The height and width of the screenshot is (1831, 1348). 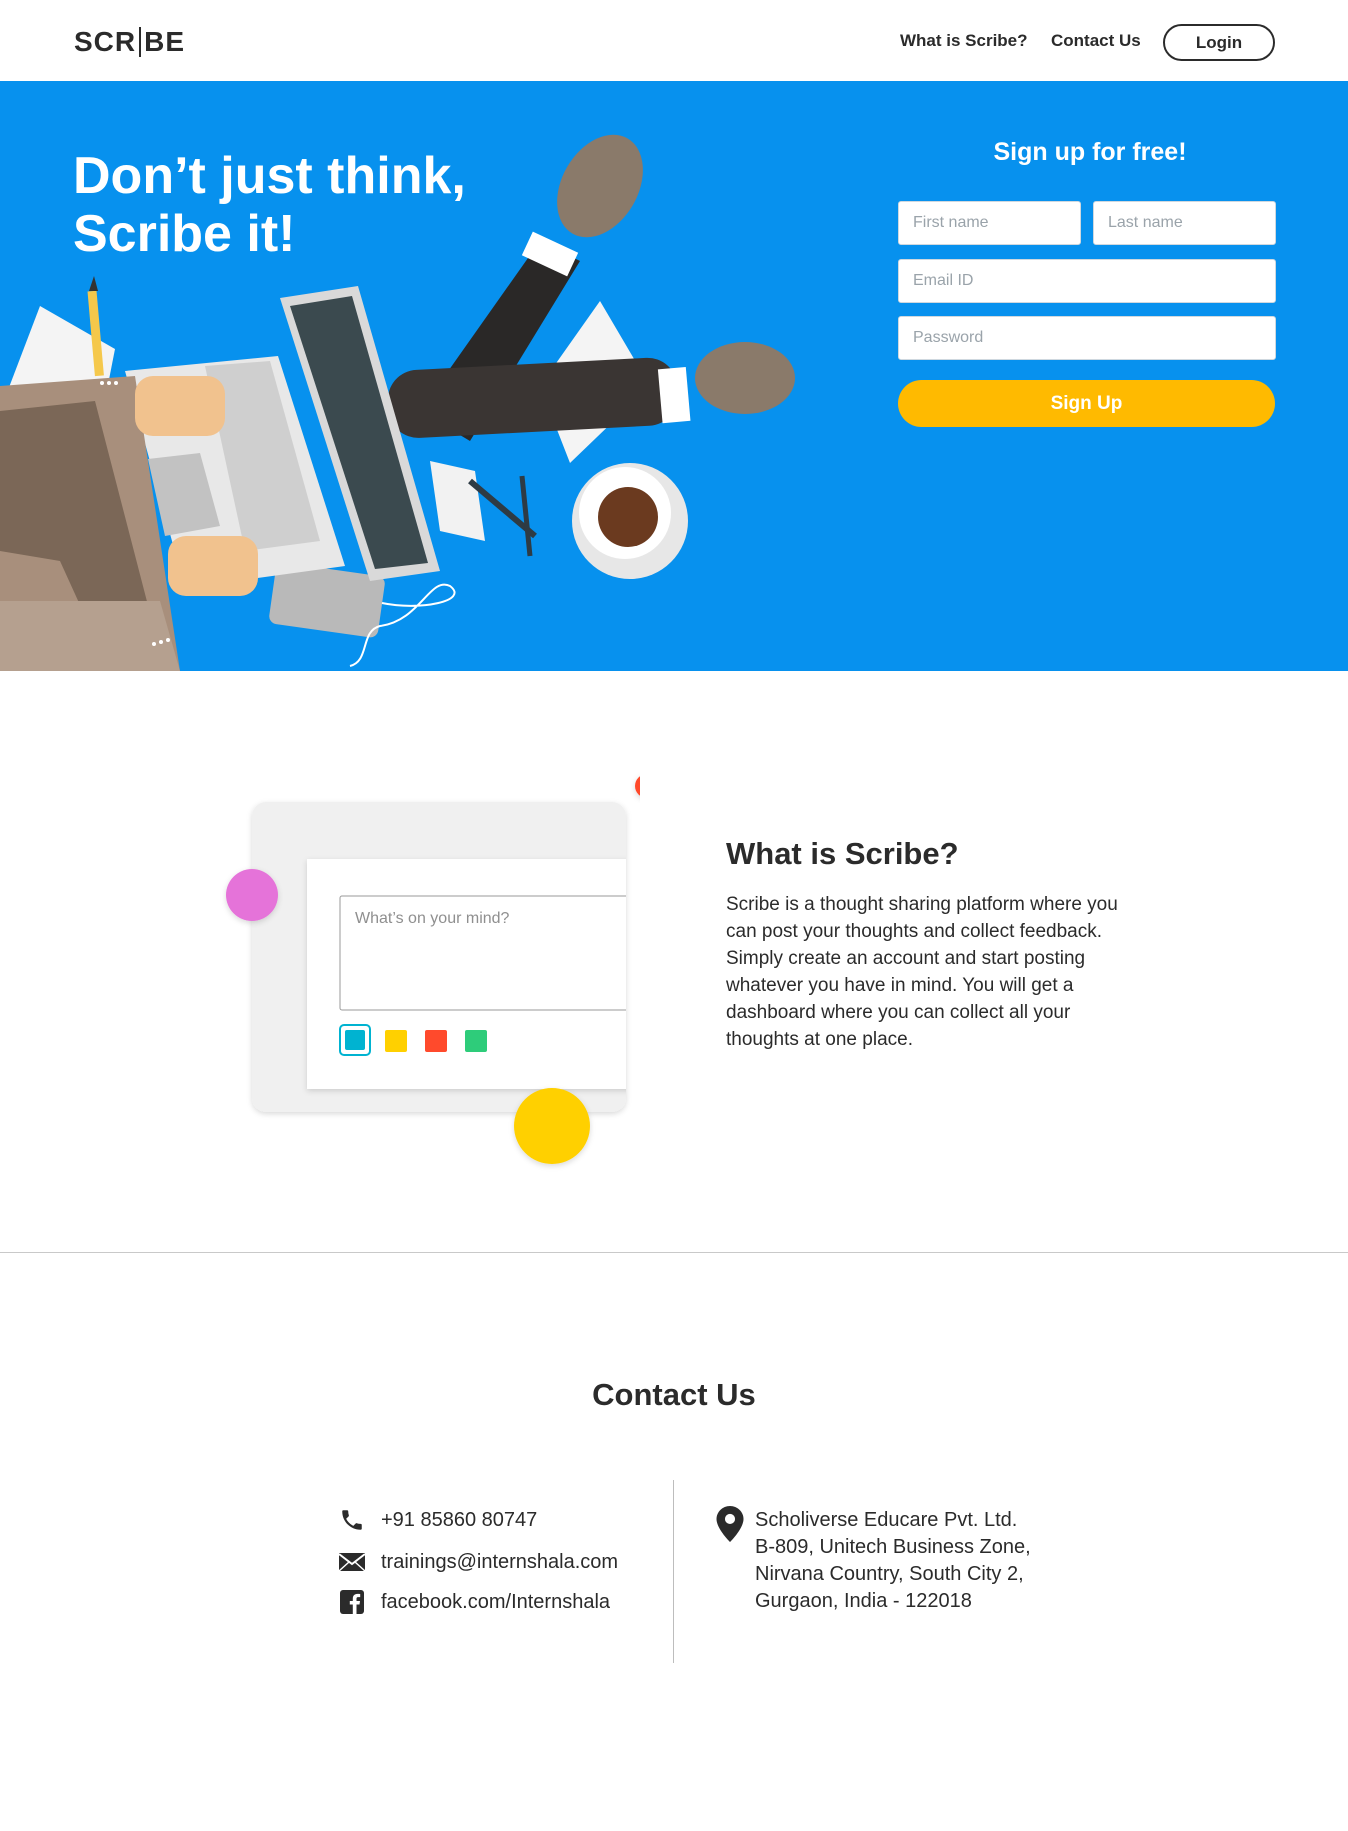 What do you see at coordinates (1087, 281) in the screenshot?
I see `email-input` at bounding box center [1087, 281].